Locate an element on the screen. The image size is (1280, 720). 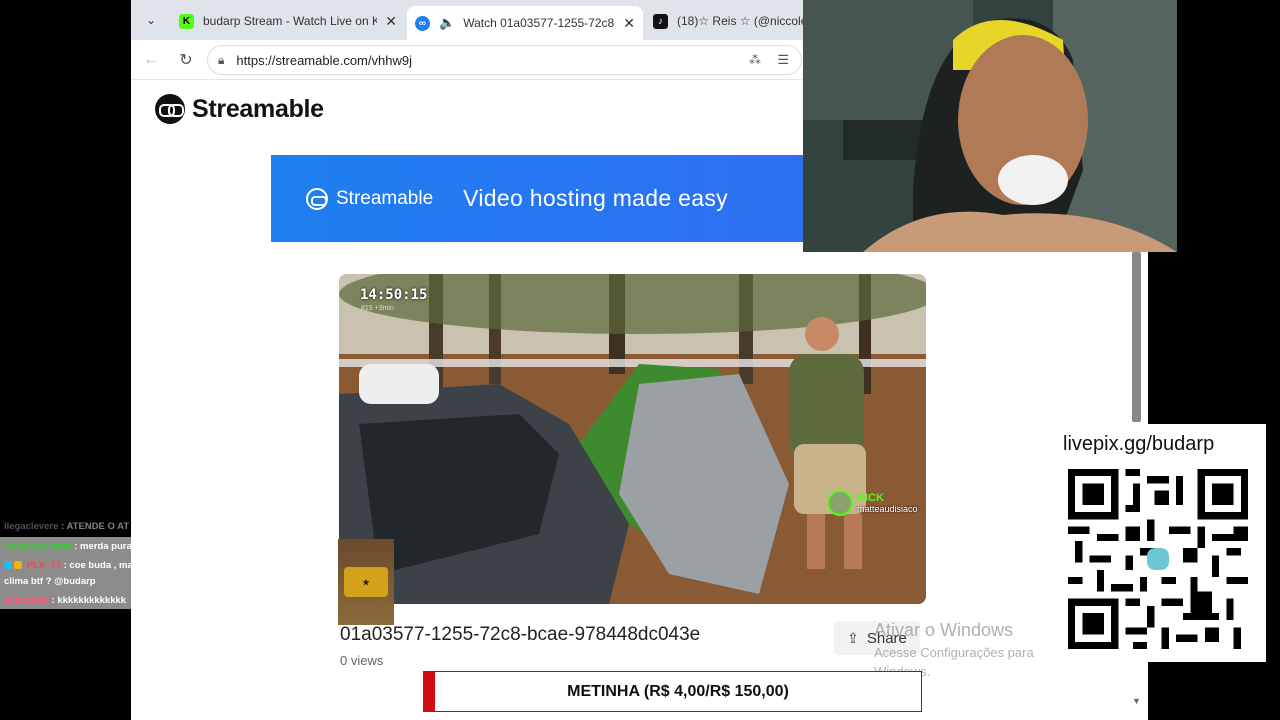
banner-tagline: Video hosting made easy is located at coordinates (595, 198).